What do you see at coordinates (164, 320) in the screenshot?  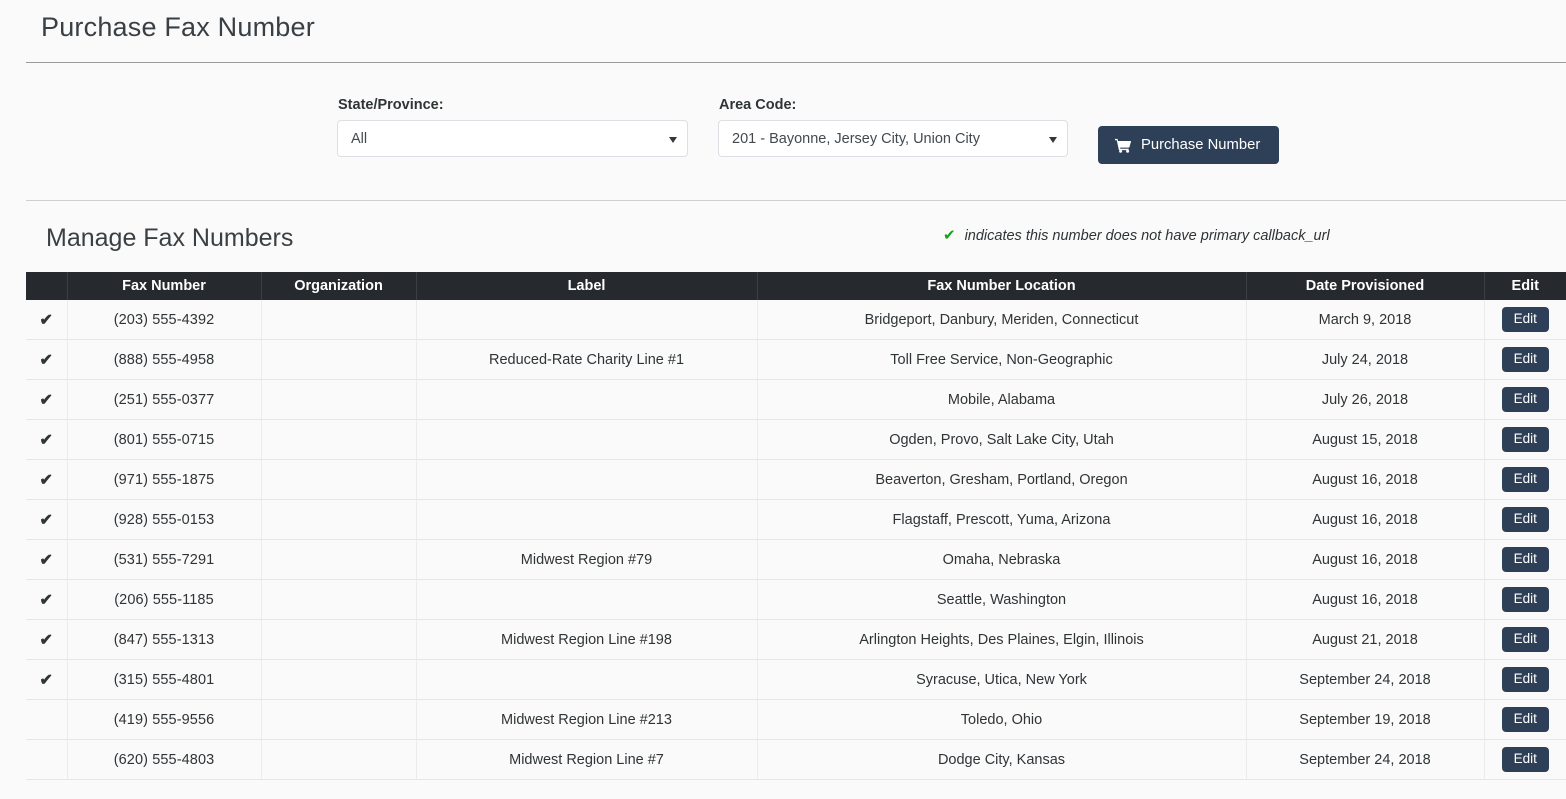 I see `cell-fax-number: (203) 555-4392` at bounding box center [164, 320].